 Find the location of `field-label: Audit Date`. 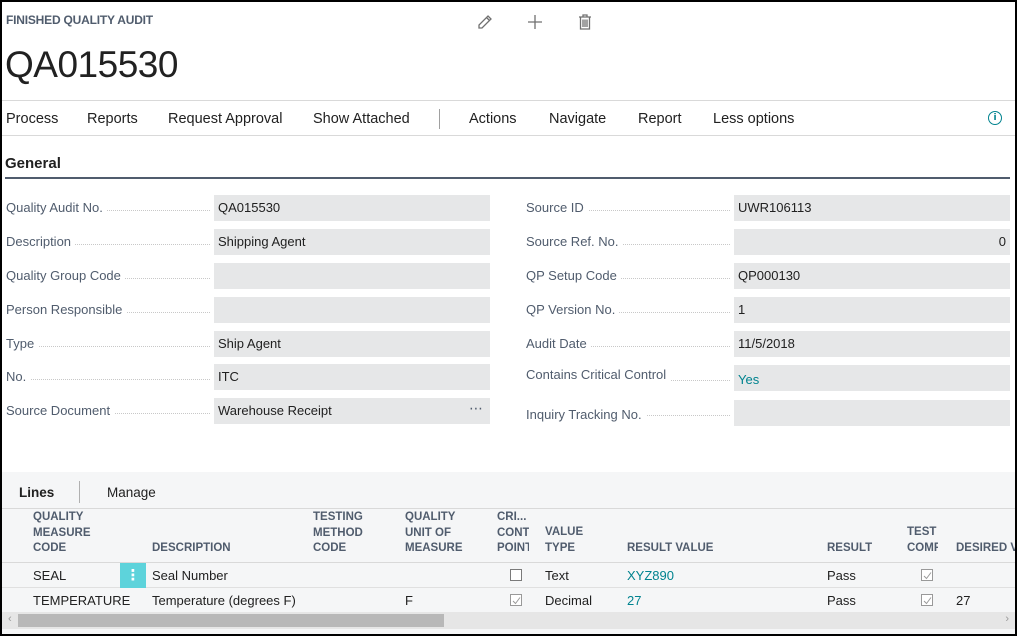

field-label: Audit Date is located at coordinates (558, 343).